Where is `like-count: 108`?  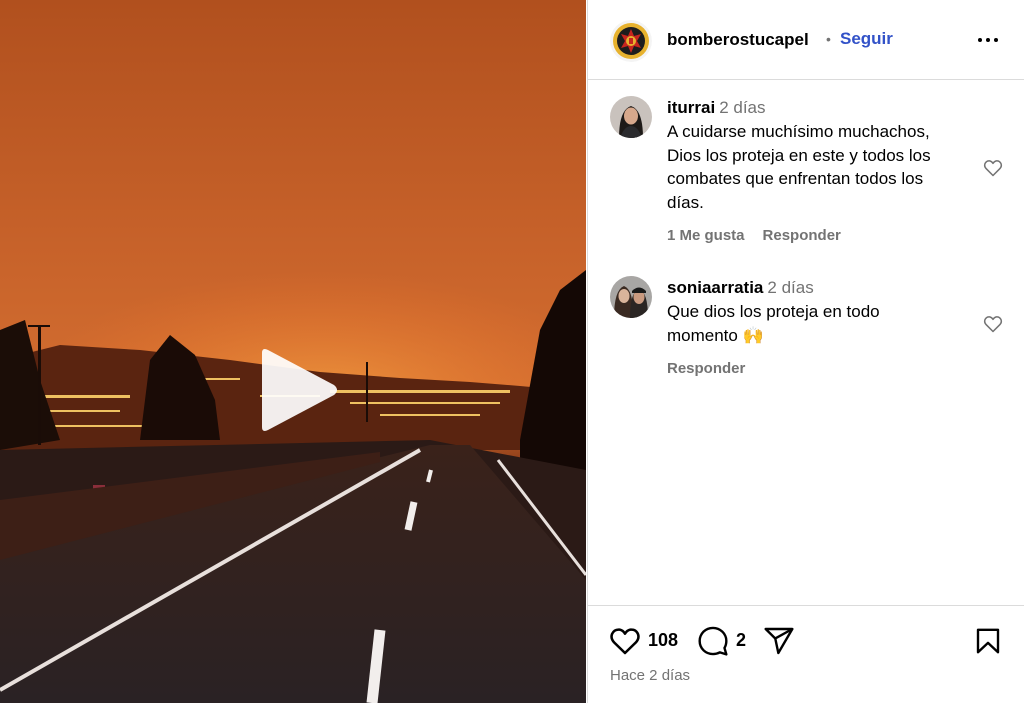
like-count: 108 is located at coordinates (663, 640).